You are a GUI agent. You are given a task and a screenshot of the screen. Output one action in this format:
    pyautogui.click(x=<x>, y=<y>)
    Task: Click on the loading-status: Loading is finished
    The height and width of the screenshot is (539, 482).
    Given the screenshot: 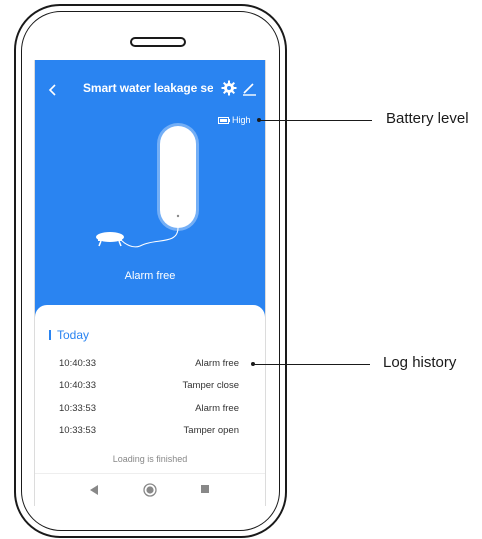 What is the action you would take?
    pyautogui.click(x=150, y=459)
    